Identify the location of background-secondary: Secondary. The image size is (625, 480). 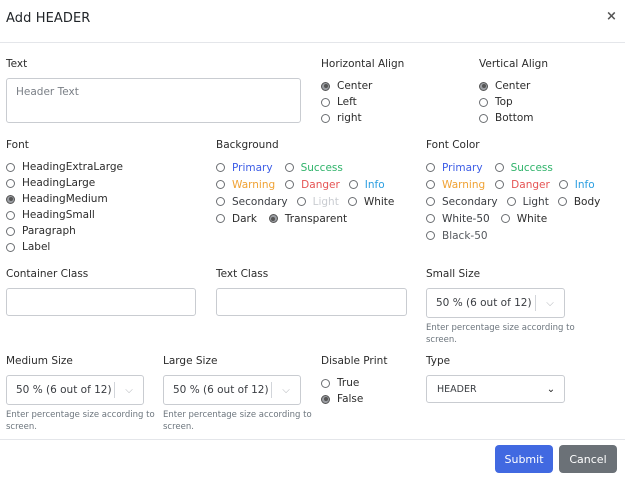
(260, 202).